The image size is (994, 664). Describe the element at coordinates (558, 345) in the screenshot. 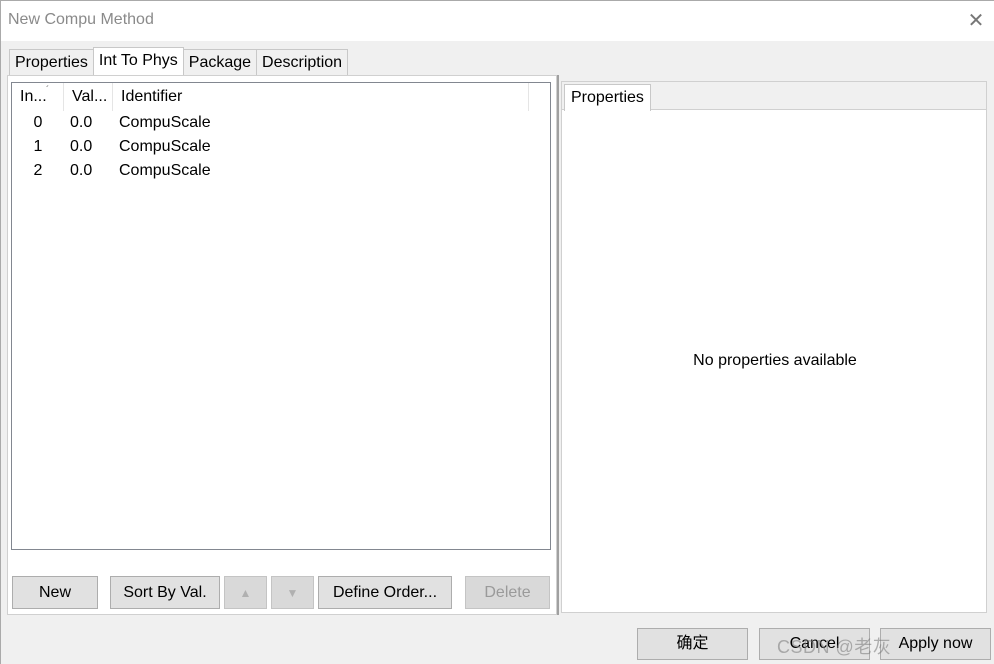

I see `pane-splitter` at that location.